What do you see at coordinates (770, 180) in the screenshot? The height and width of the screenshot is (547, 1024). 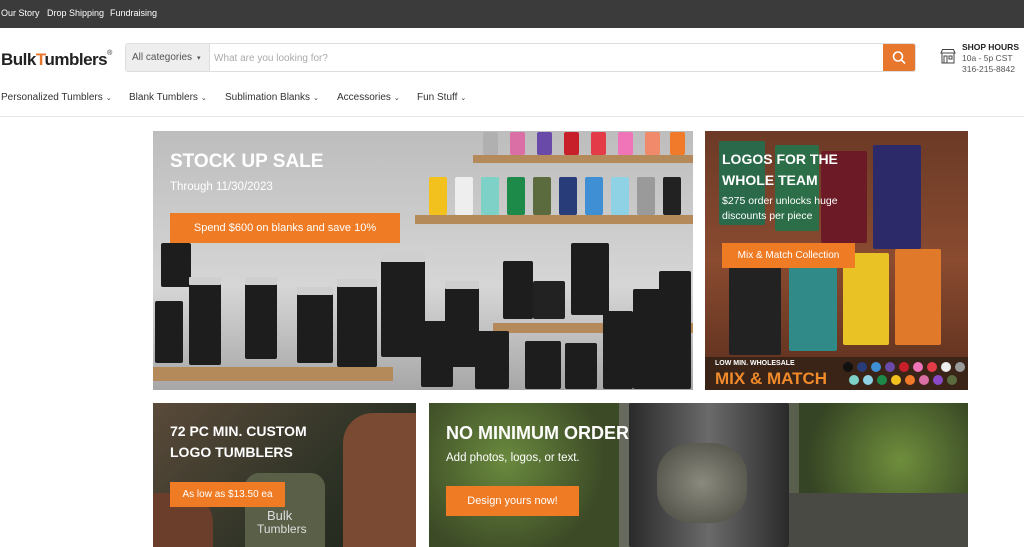 I see `banner-logos-title-line2: WHOLE TEAM` at bounding box center [770, 180].